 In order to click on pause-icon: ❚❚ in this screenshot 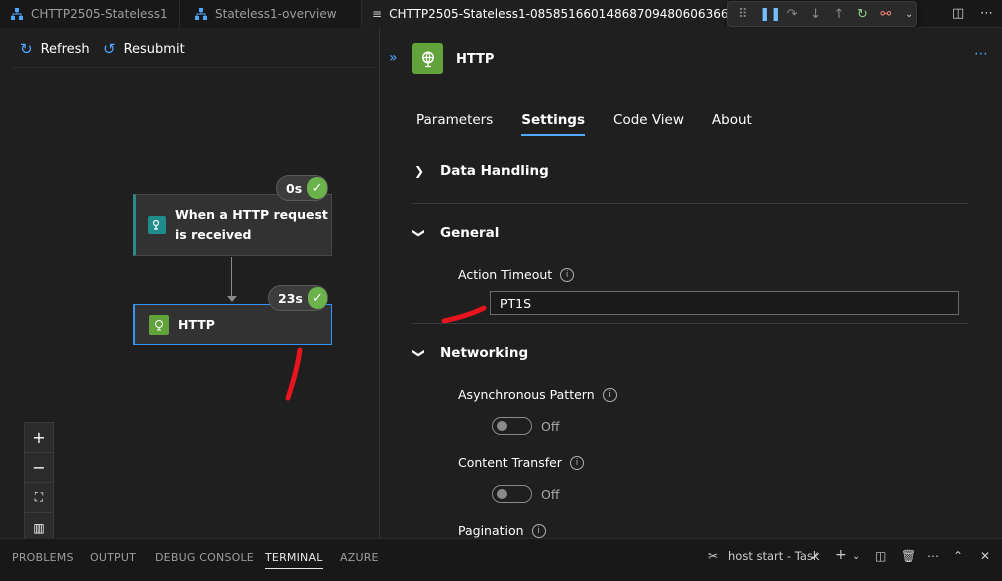, I will do `click(770, 14)`.